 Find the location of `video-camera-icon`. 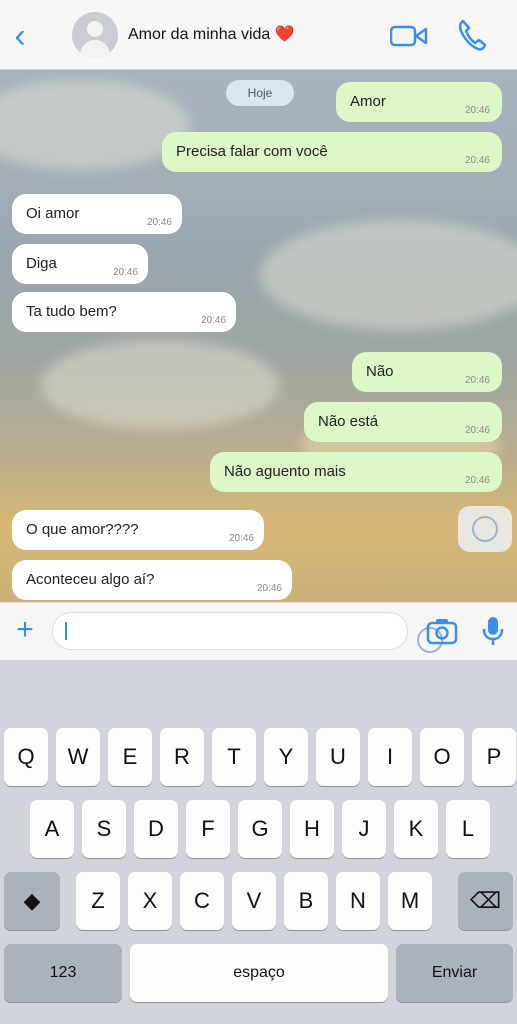

video-camera-icon is located at coordinates (409, 36).